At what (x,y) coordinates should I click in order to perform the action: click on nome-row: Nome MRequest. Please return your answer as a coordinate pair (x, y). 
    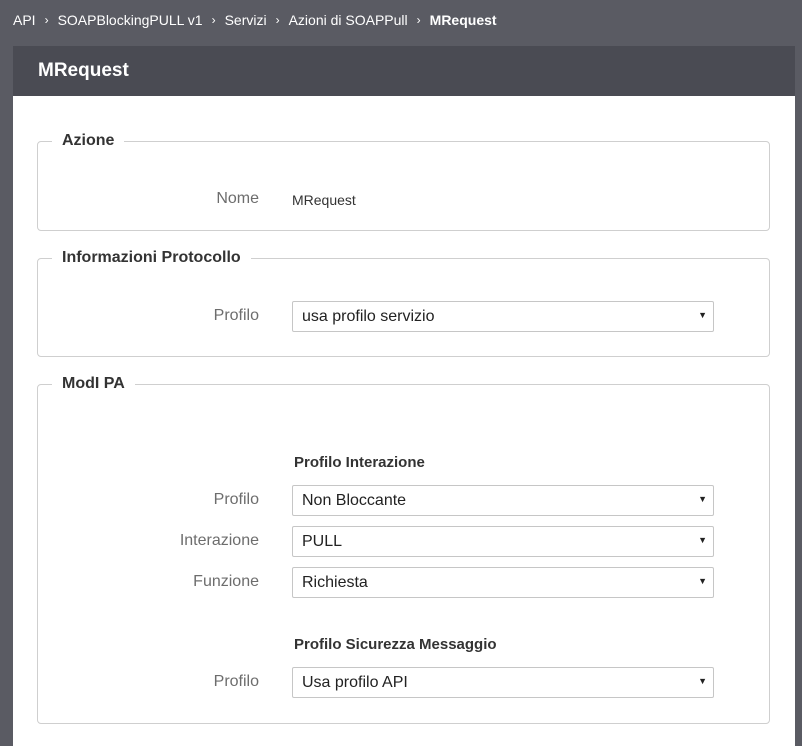
    Looking at the image, I should click on (403, 200).